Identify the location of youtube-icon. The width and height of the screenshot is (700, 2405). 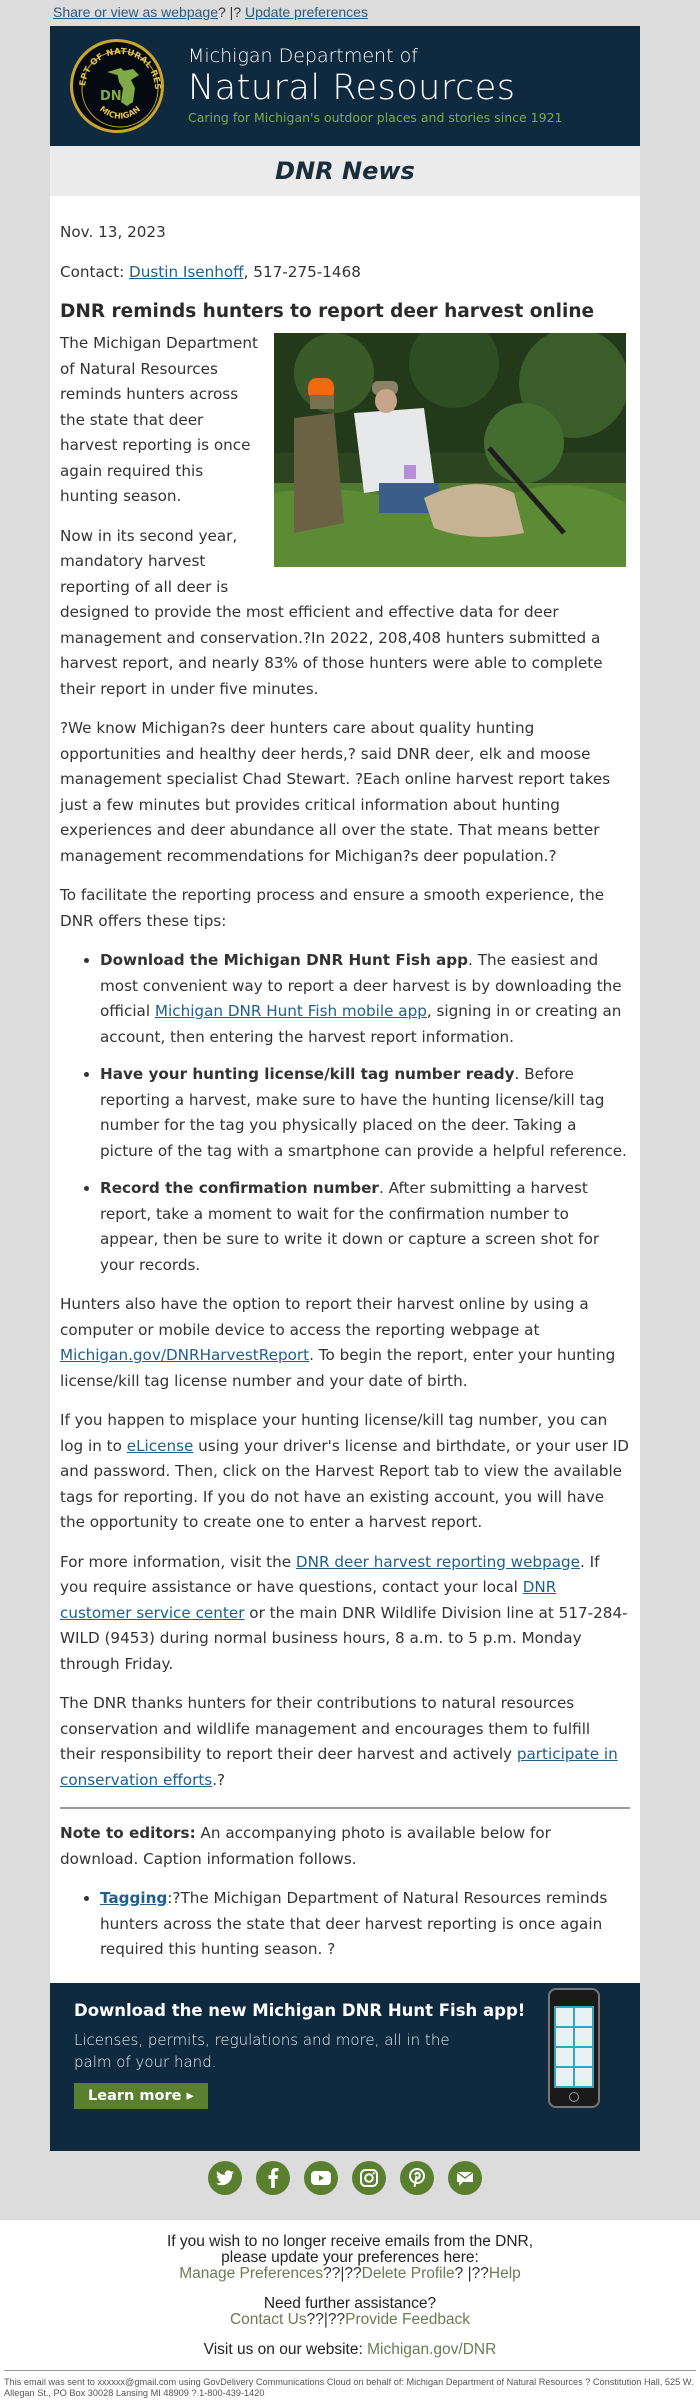
(321, 2177).